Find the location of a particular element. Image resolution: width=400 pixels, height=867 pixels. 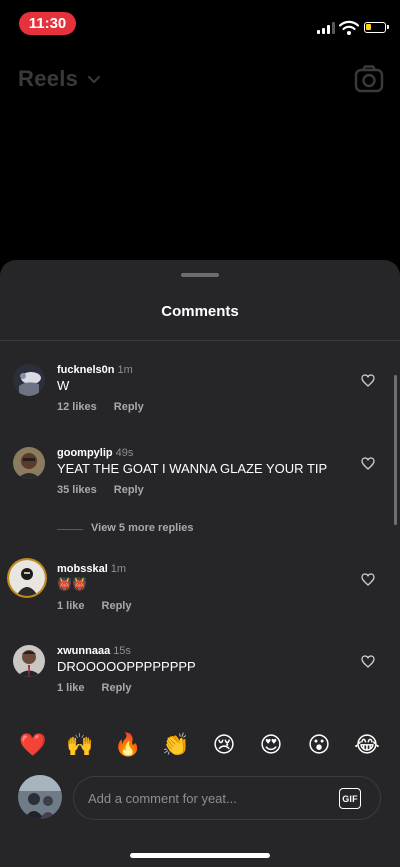

comment-meta: 12 likes Reply is located at coordinates (100, 407).